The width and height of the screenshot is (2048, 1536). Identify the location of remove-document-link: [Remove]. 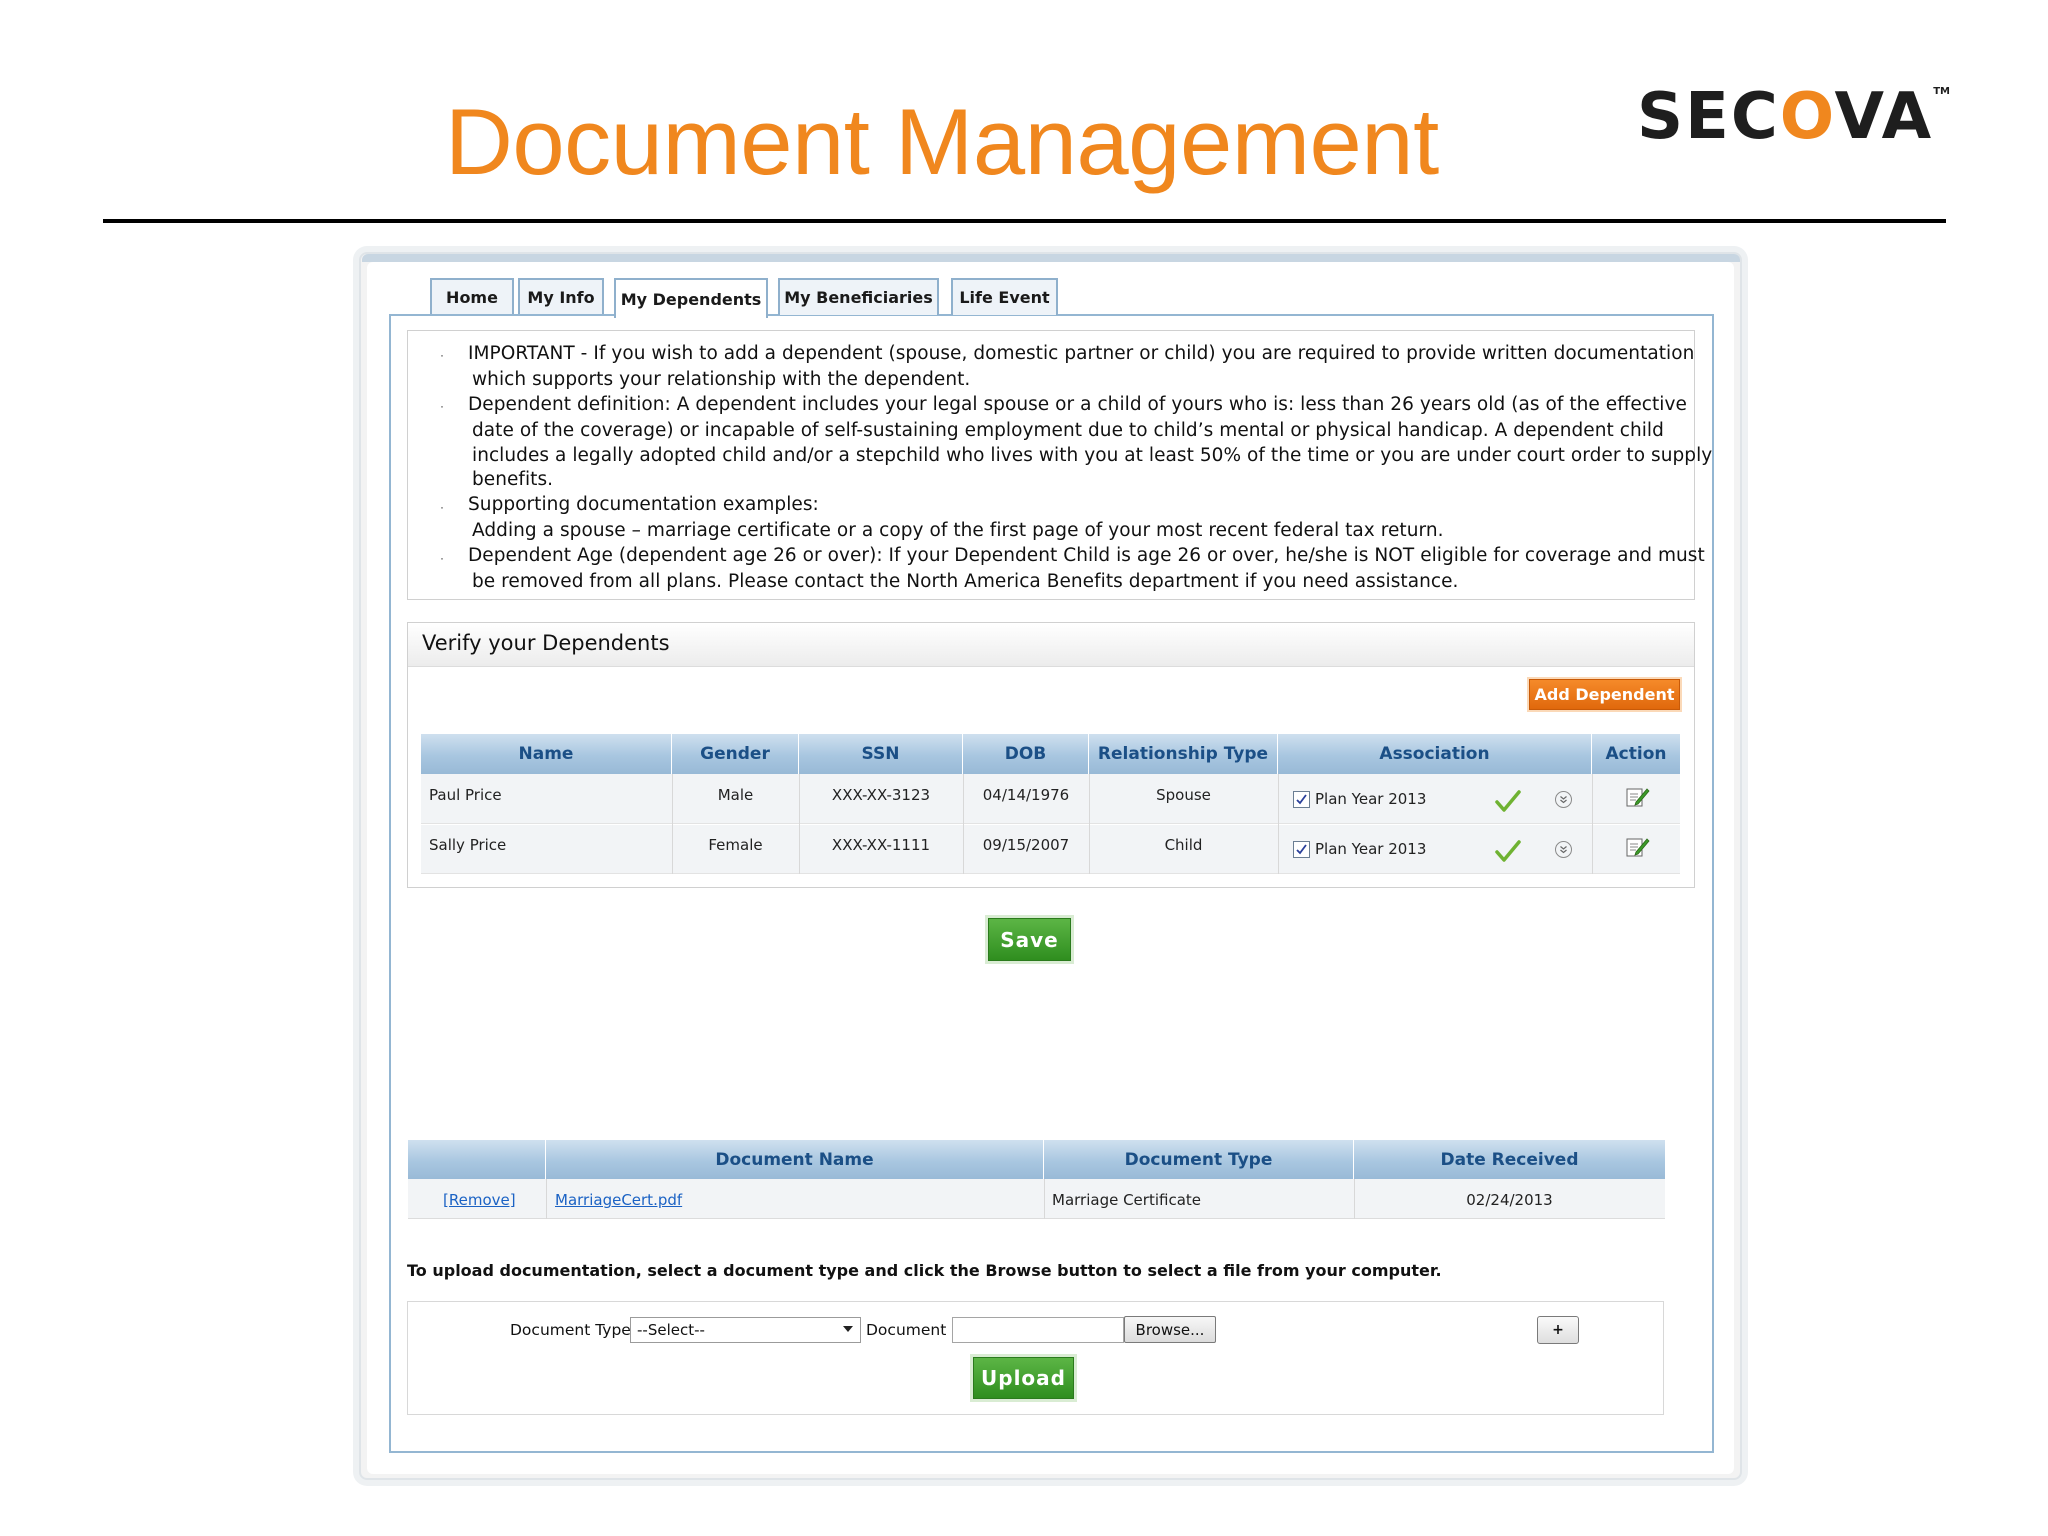
(479, 1200).